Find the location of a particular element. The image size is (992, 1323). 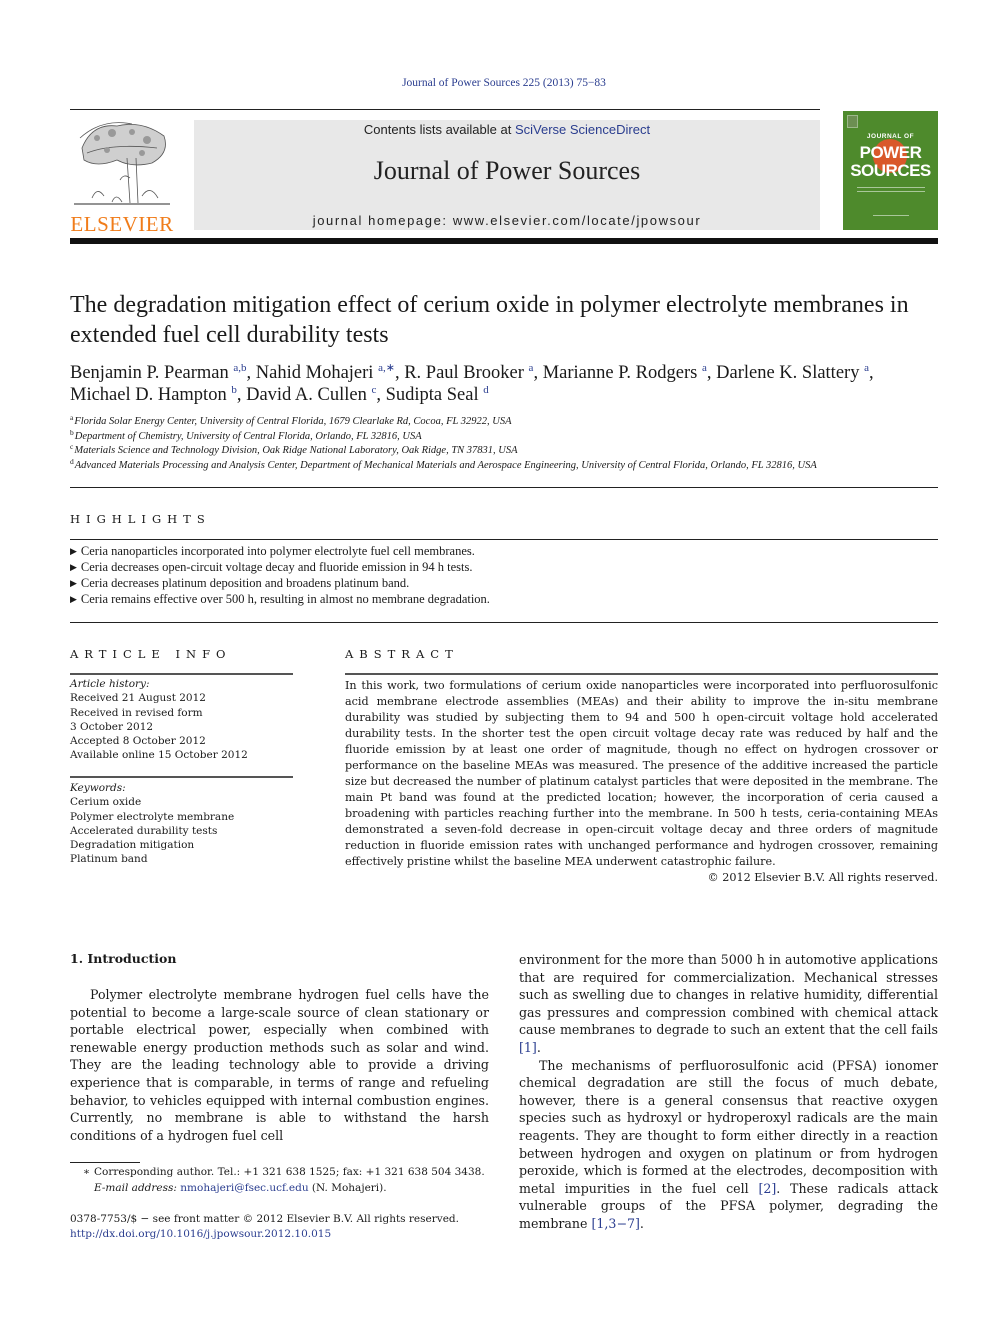

reference-link: [1,3−7] is located at coordinates (616, 1223).